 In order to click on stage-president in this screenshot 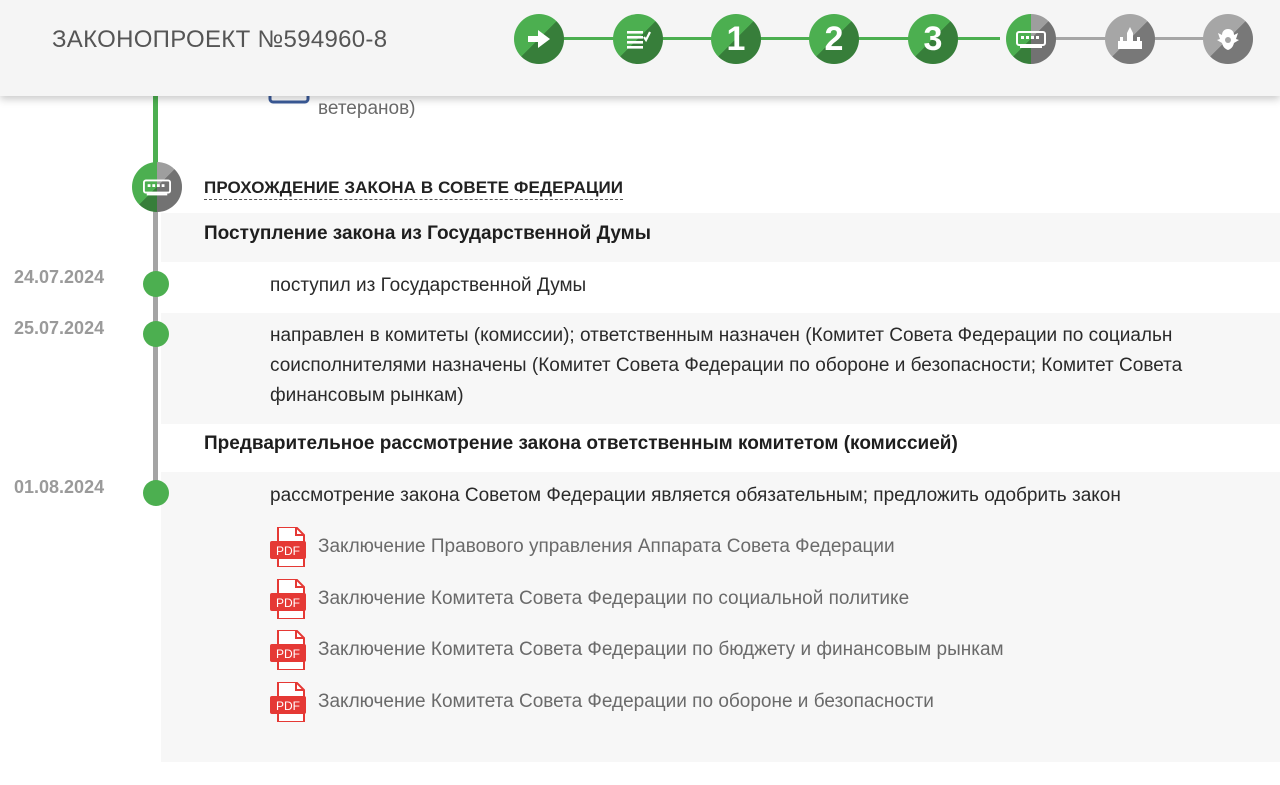, I will do `click(1130, 39)`.